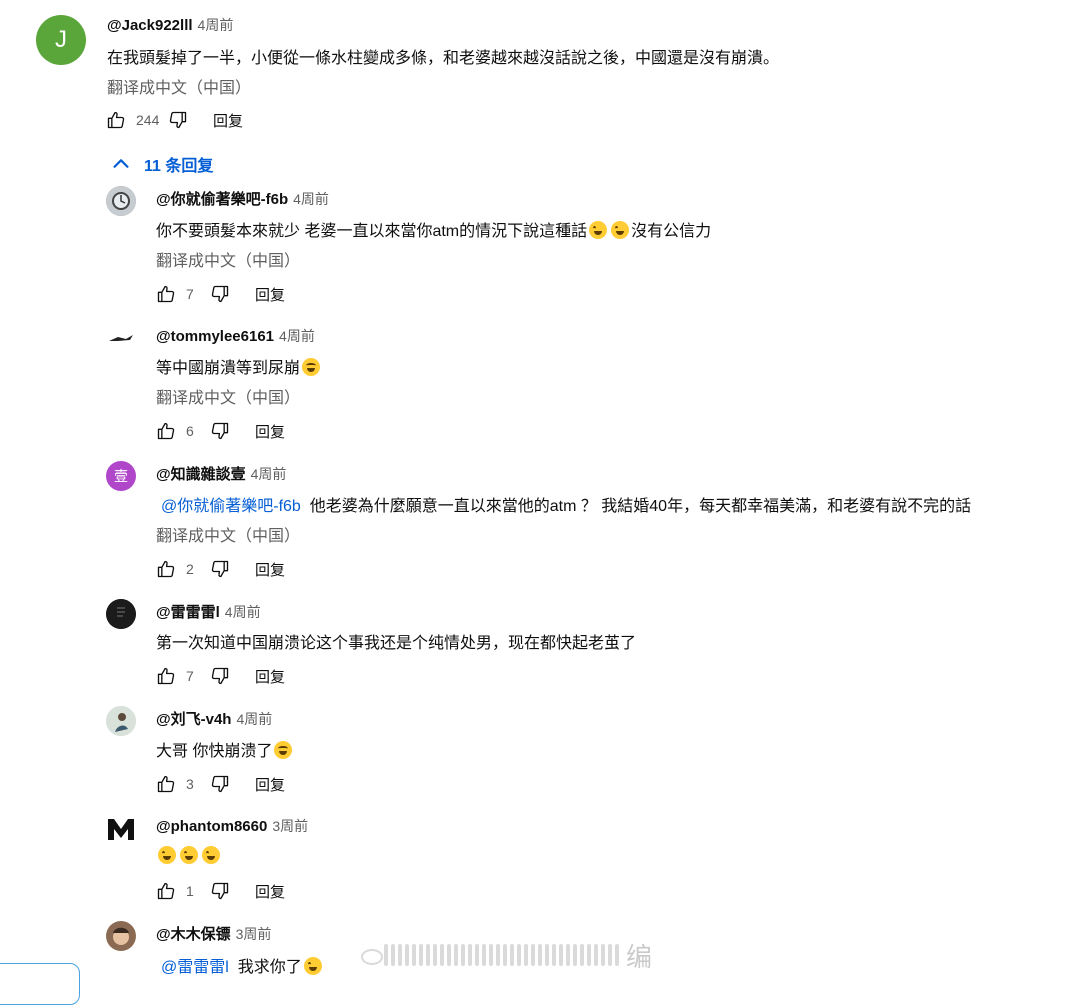 The image size is (1070, 1005). What do you see at coordinates (231, 506) in the screenshot?
I see `mention-link: @你就偷著樂吧-f6b` at bounding box center [231, 506].